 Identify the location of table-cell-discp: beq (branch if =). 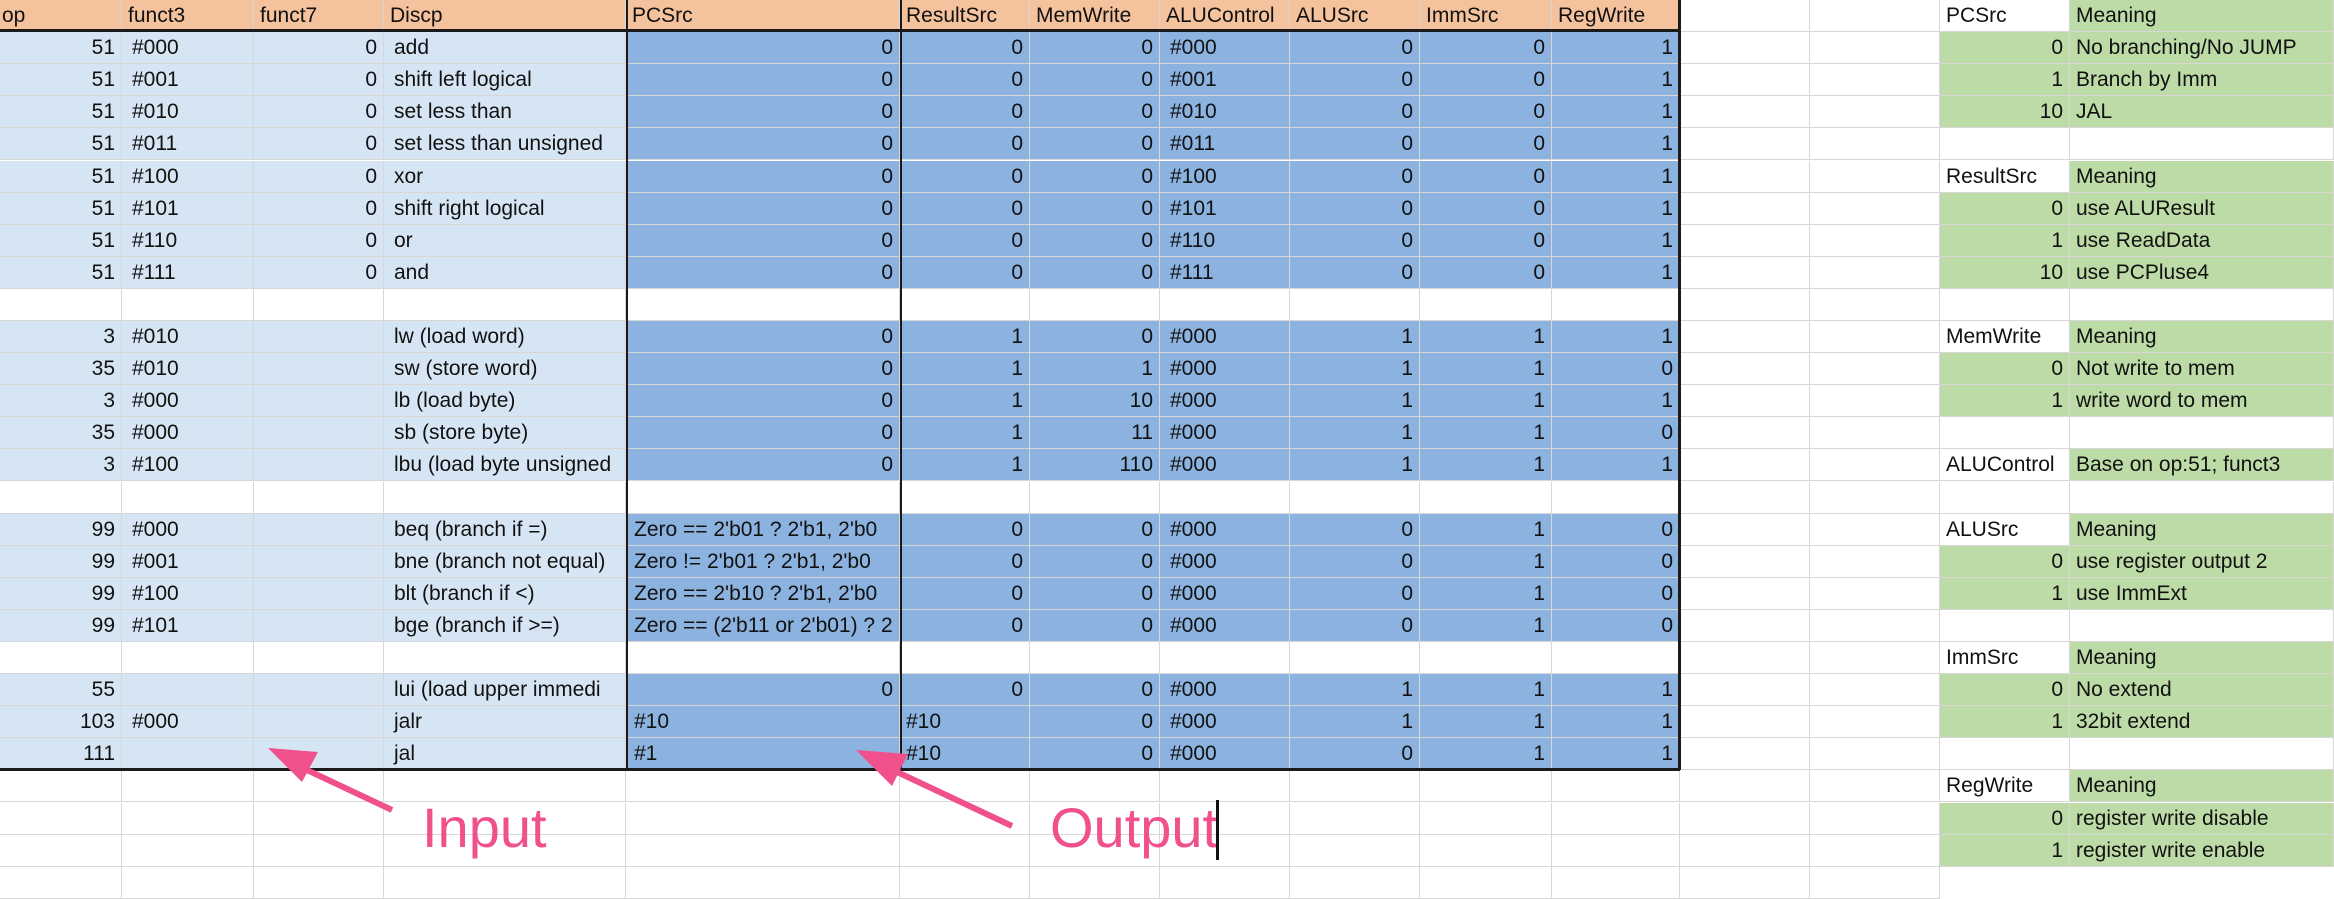
(505, 530).